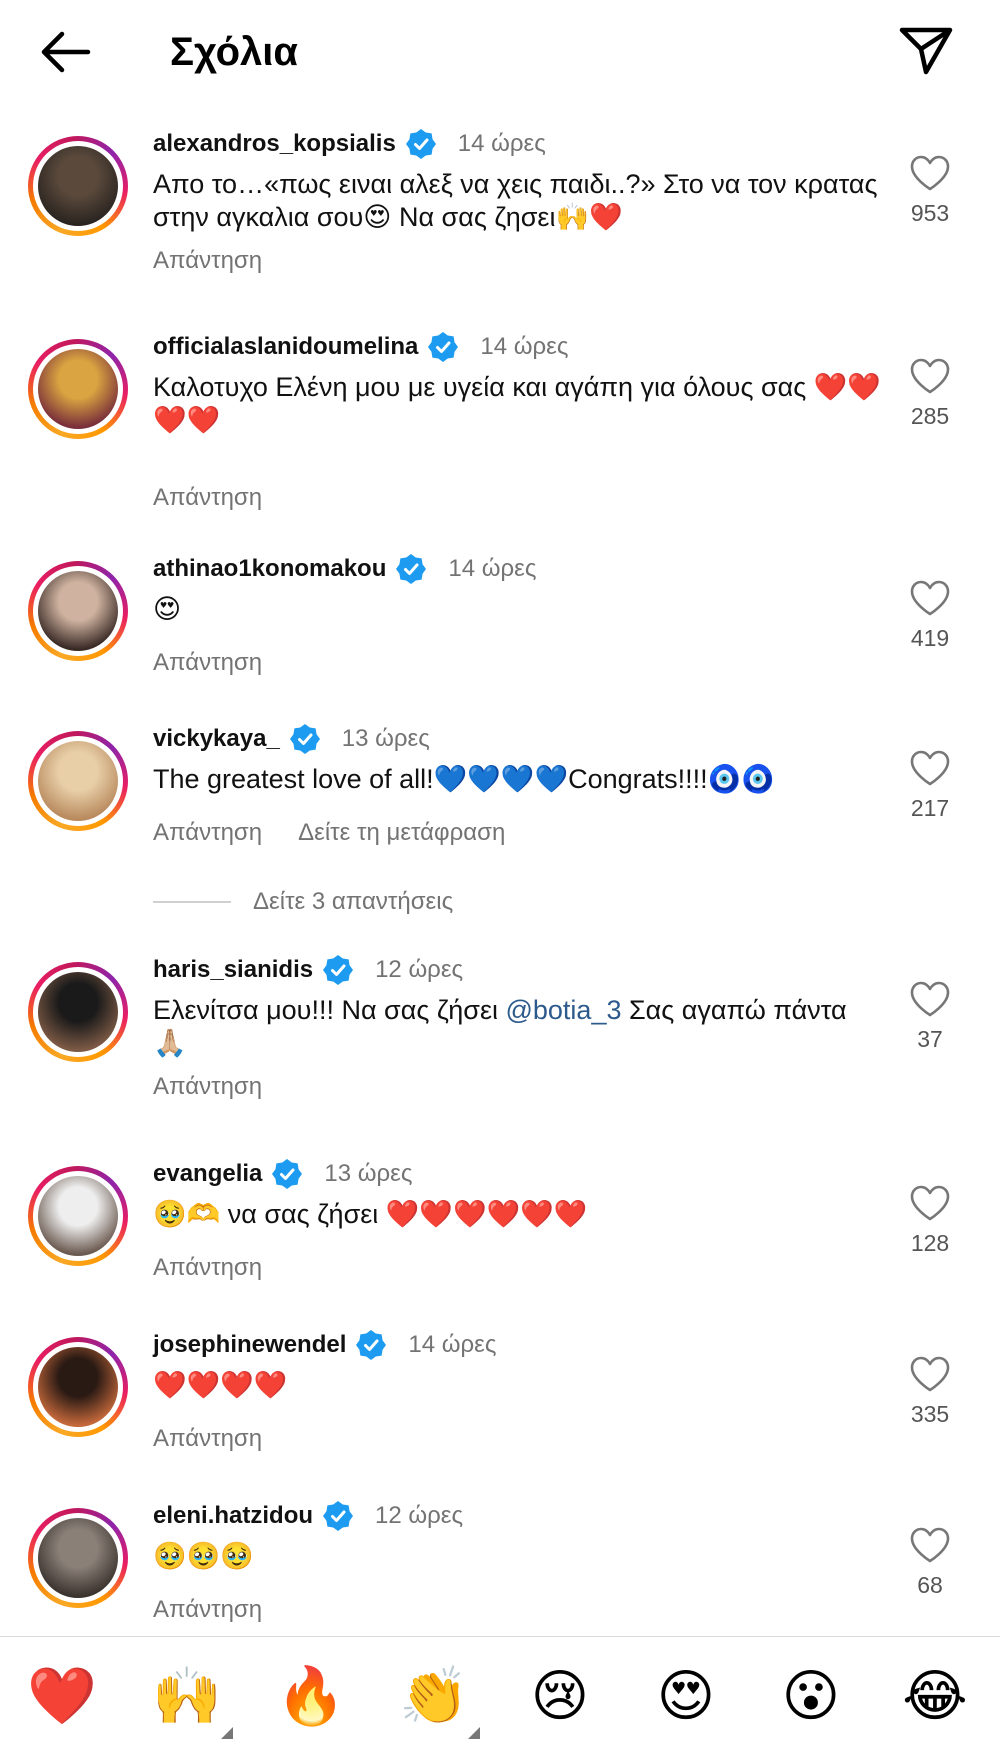  I want to click on share-send-icon, so click(926, 50).